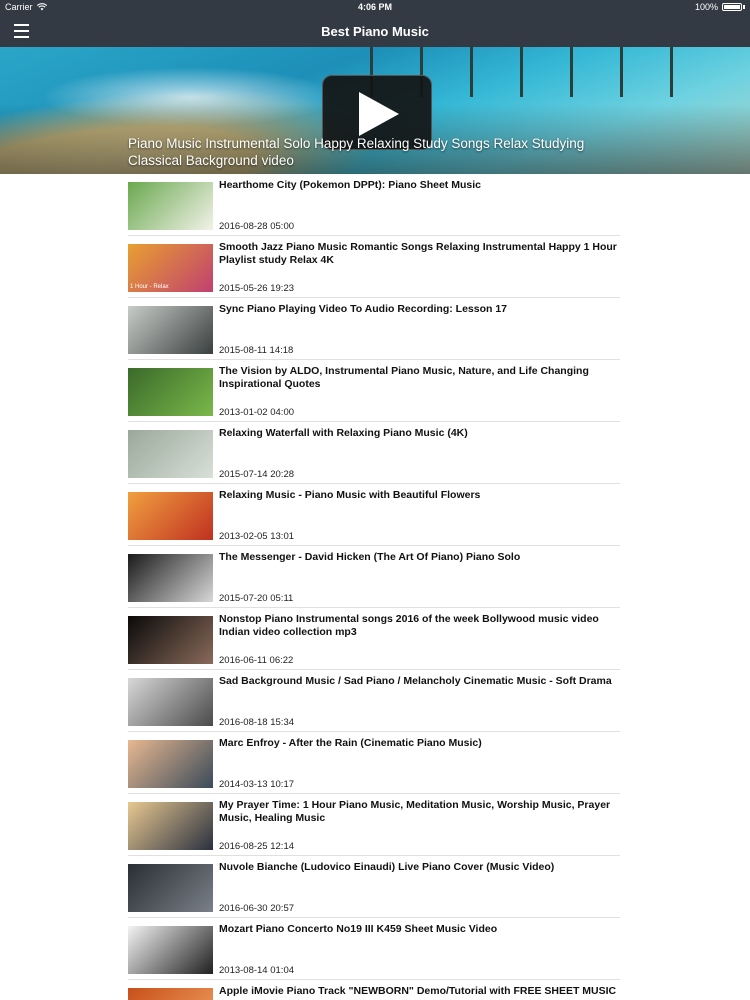 This screenshot has width=750, height=1000. I want to click on video-date: 2016-06-11 06:22, so click(256, 660).